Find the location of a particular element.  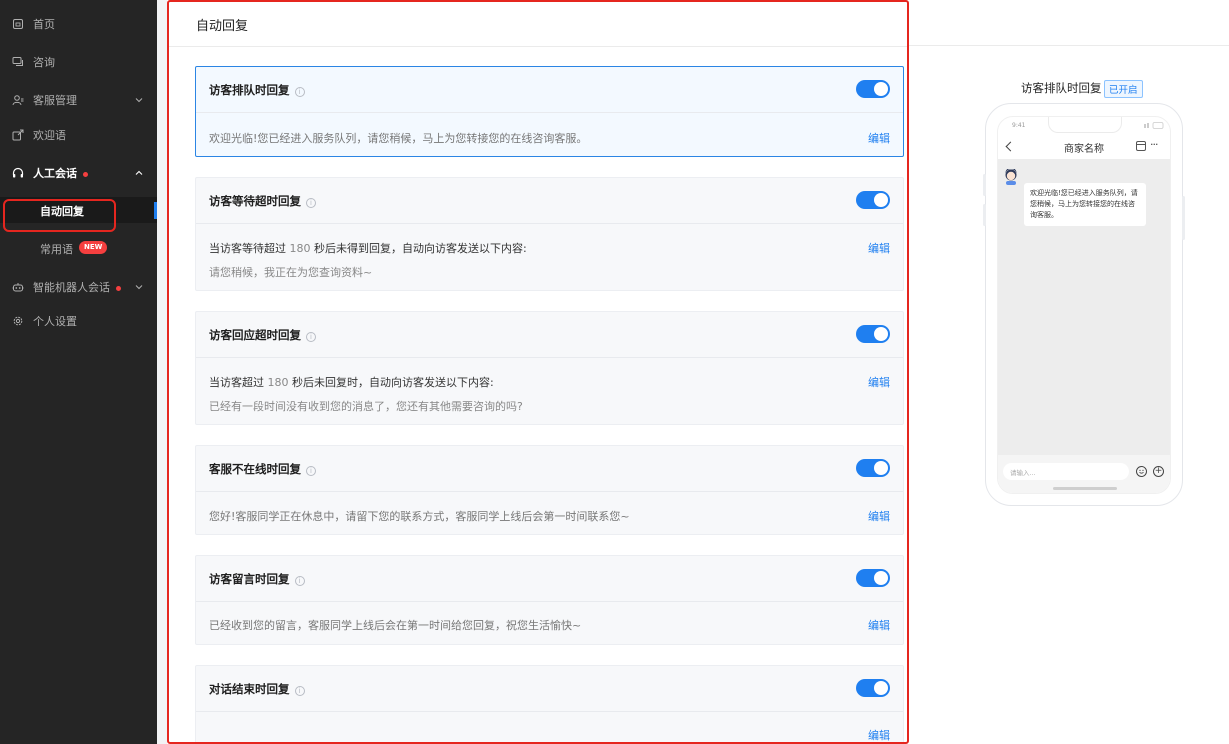

emoji-icon is located at coordinates (1141, 471).